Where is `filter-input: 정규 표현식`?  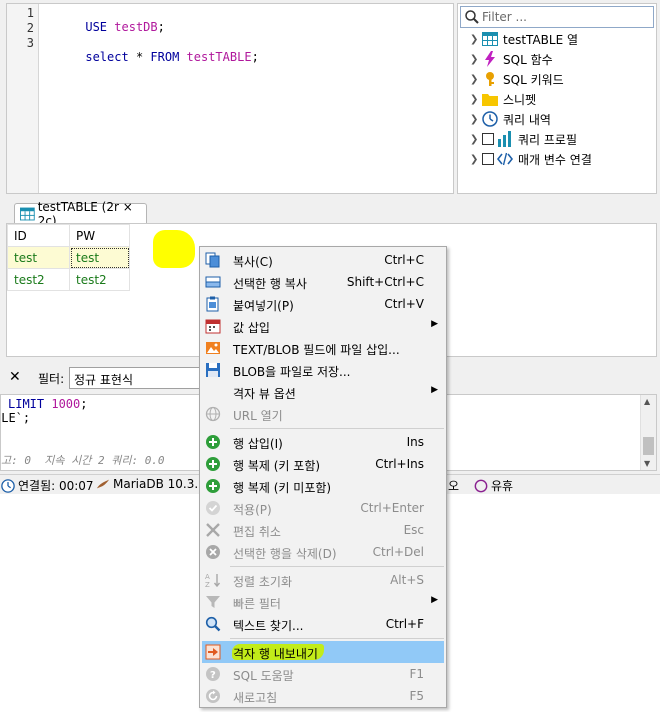
filter-input: 정규 표현식 is located at coordinates (139, 378).